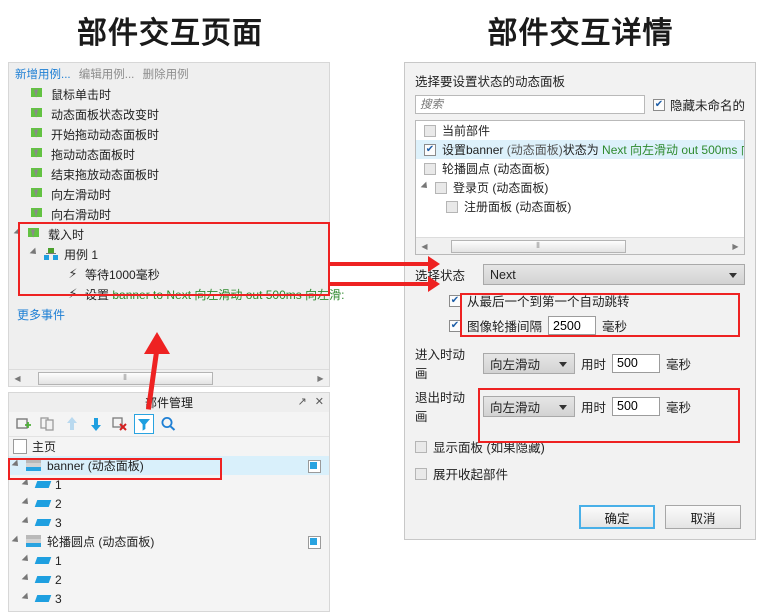  What do you see at coordinates (44, 447) in the screenshot?
I see `tree-row-label: 主页` at bounding box center [44, 447].